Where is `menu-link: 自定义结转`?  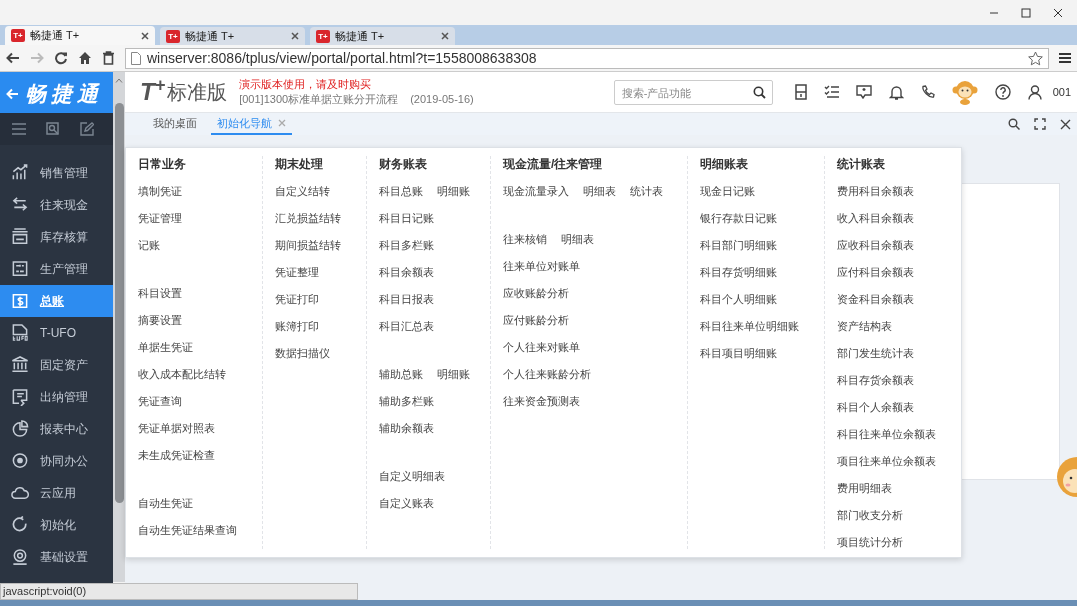
menu-link: 自定义结转 is located at coordinates (302, 191).